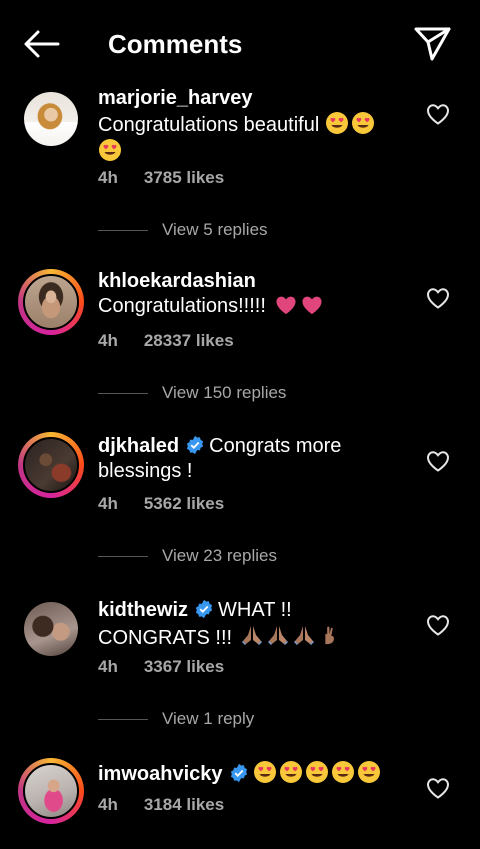 This screenshot has height=849, width=480. Describe the element at coordinates (208, 718) in the screenshot. I see `view-replies-label: View 1 reply` at that location.